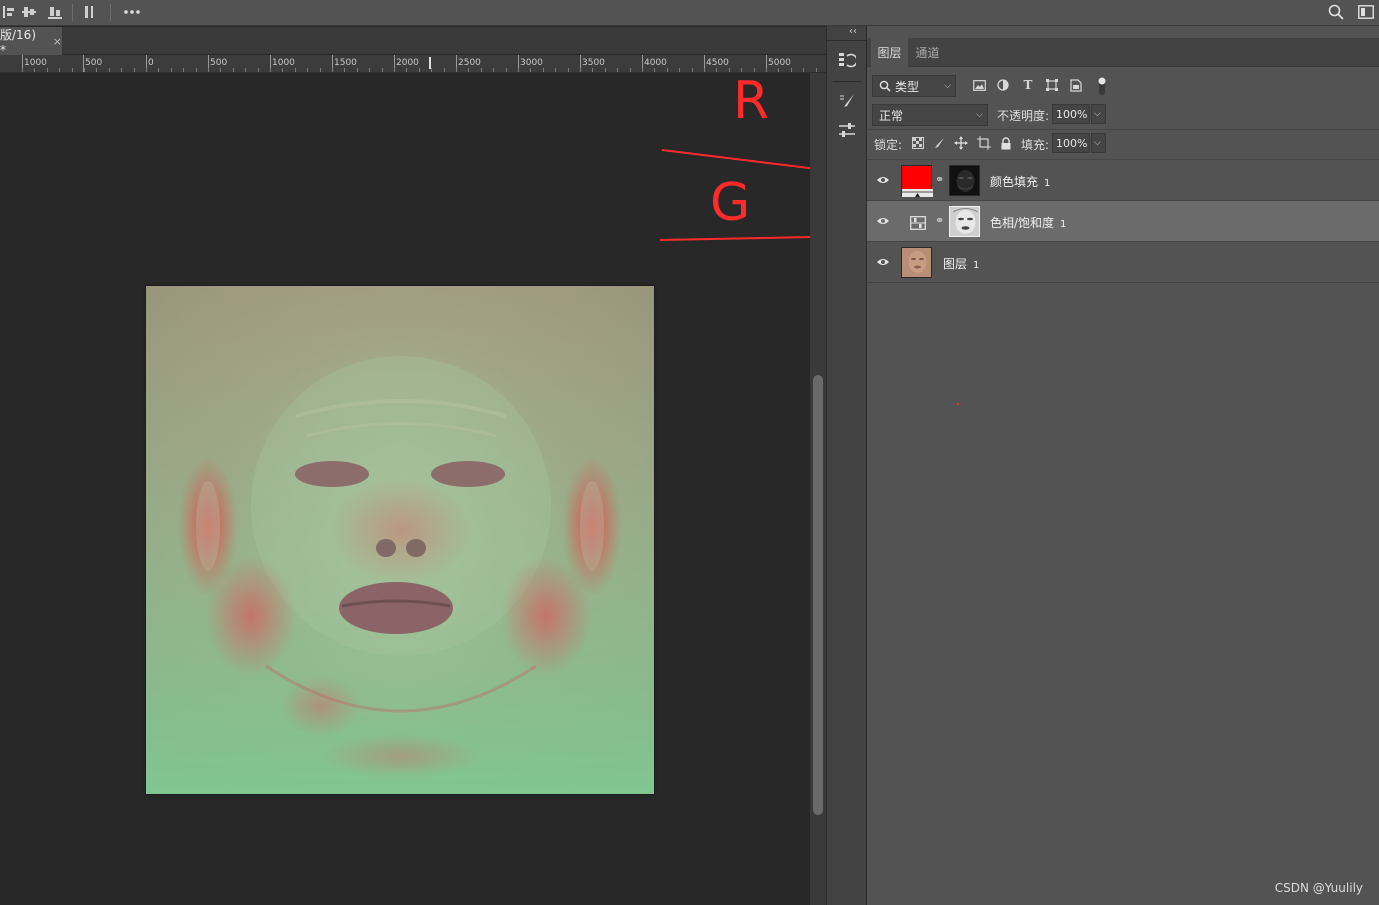 This screenshot has height=905, width=1379. What do you see at coordinates (413, 42) in the screenshot?
I see `document-tab-bar: 版/16) * ×` at bounding box center [413, 42].